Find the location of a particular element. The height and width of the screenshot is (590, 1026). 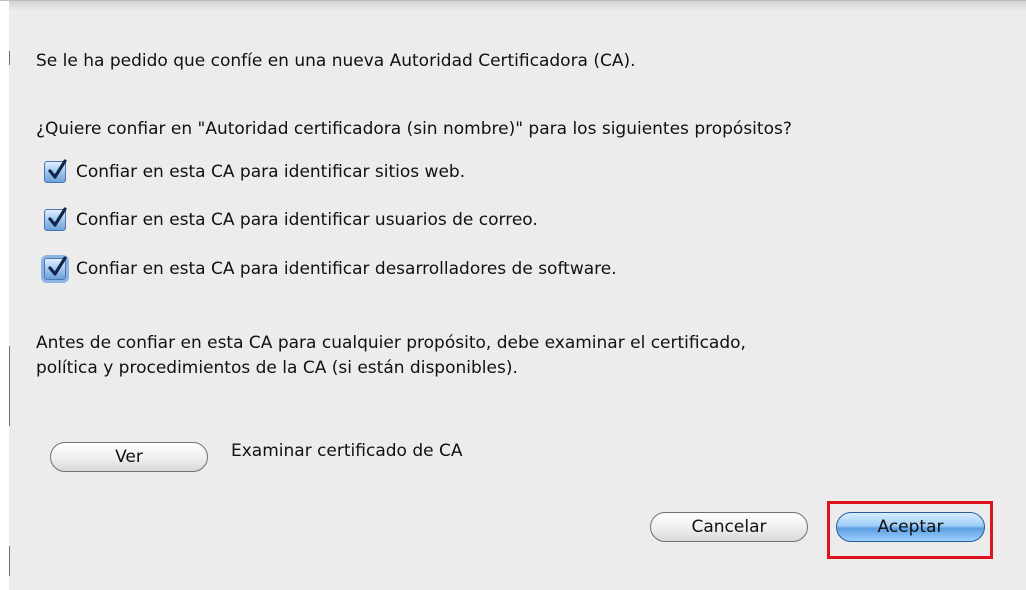

cancel-button: Cancelar is located at coordinates (729, 527).